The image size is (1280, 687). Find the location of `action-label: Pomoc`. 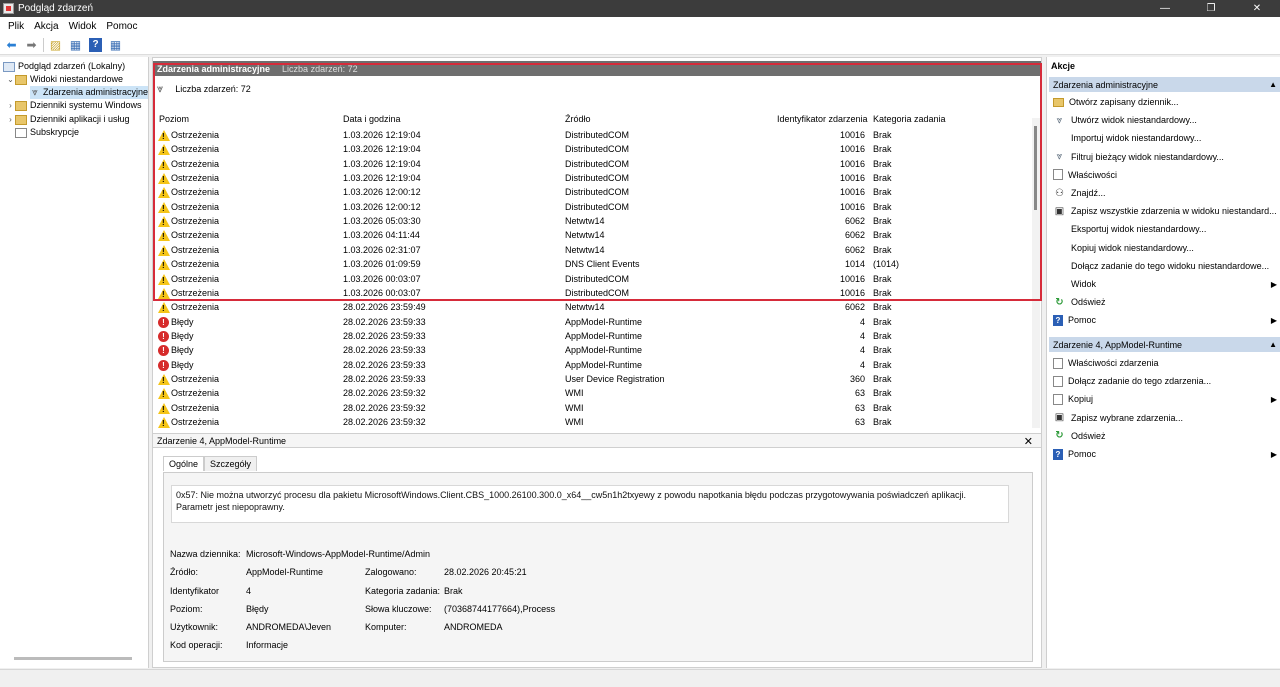

action-label: Pomoc is located at coordinates (1082, 320).